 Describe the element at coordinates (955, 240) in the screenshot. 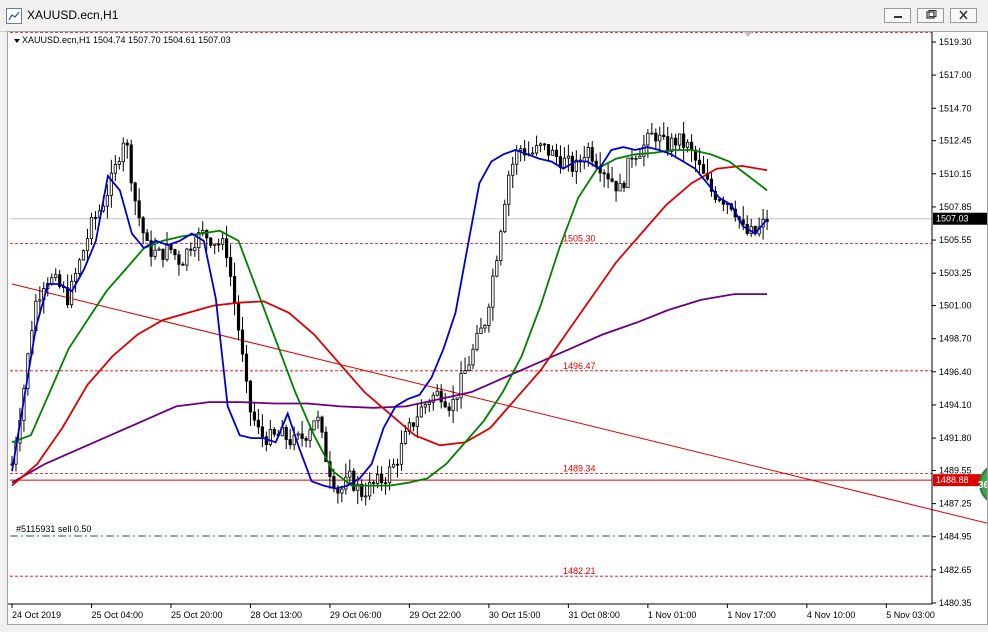

I see `price-tick-label: 1505.55` at that location.